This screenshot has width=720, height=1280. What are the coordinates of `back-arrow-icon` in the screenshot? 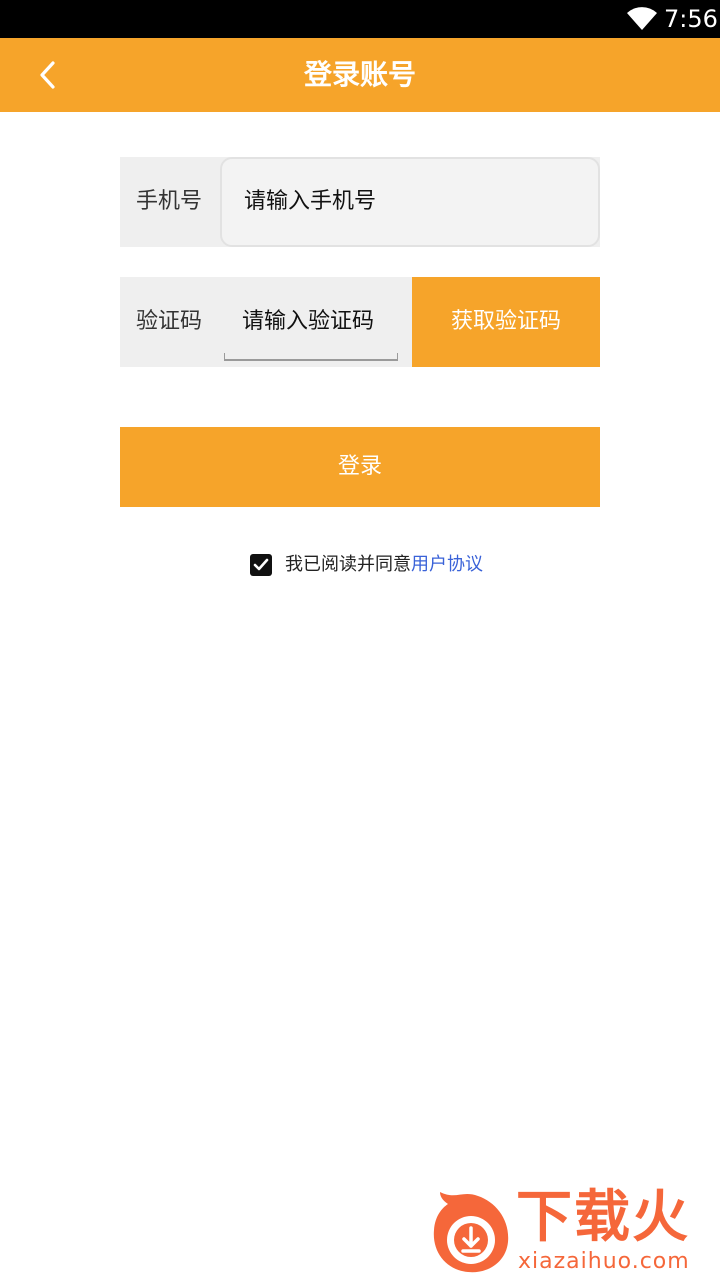 It's located at (47, 75).